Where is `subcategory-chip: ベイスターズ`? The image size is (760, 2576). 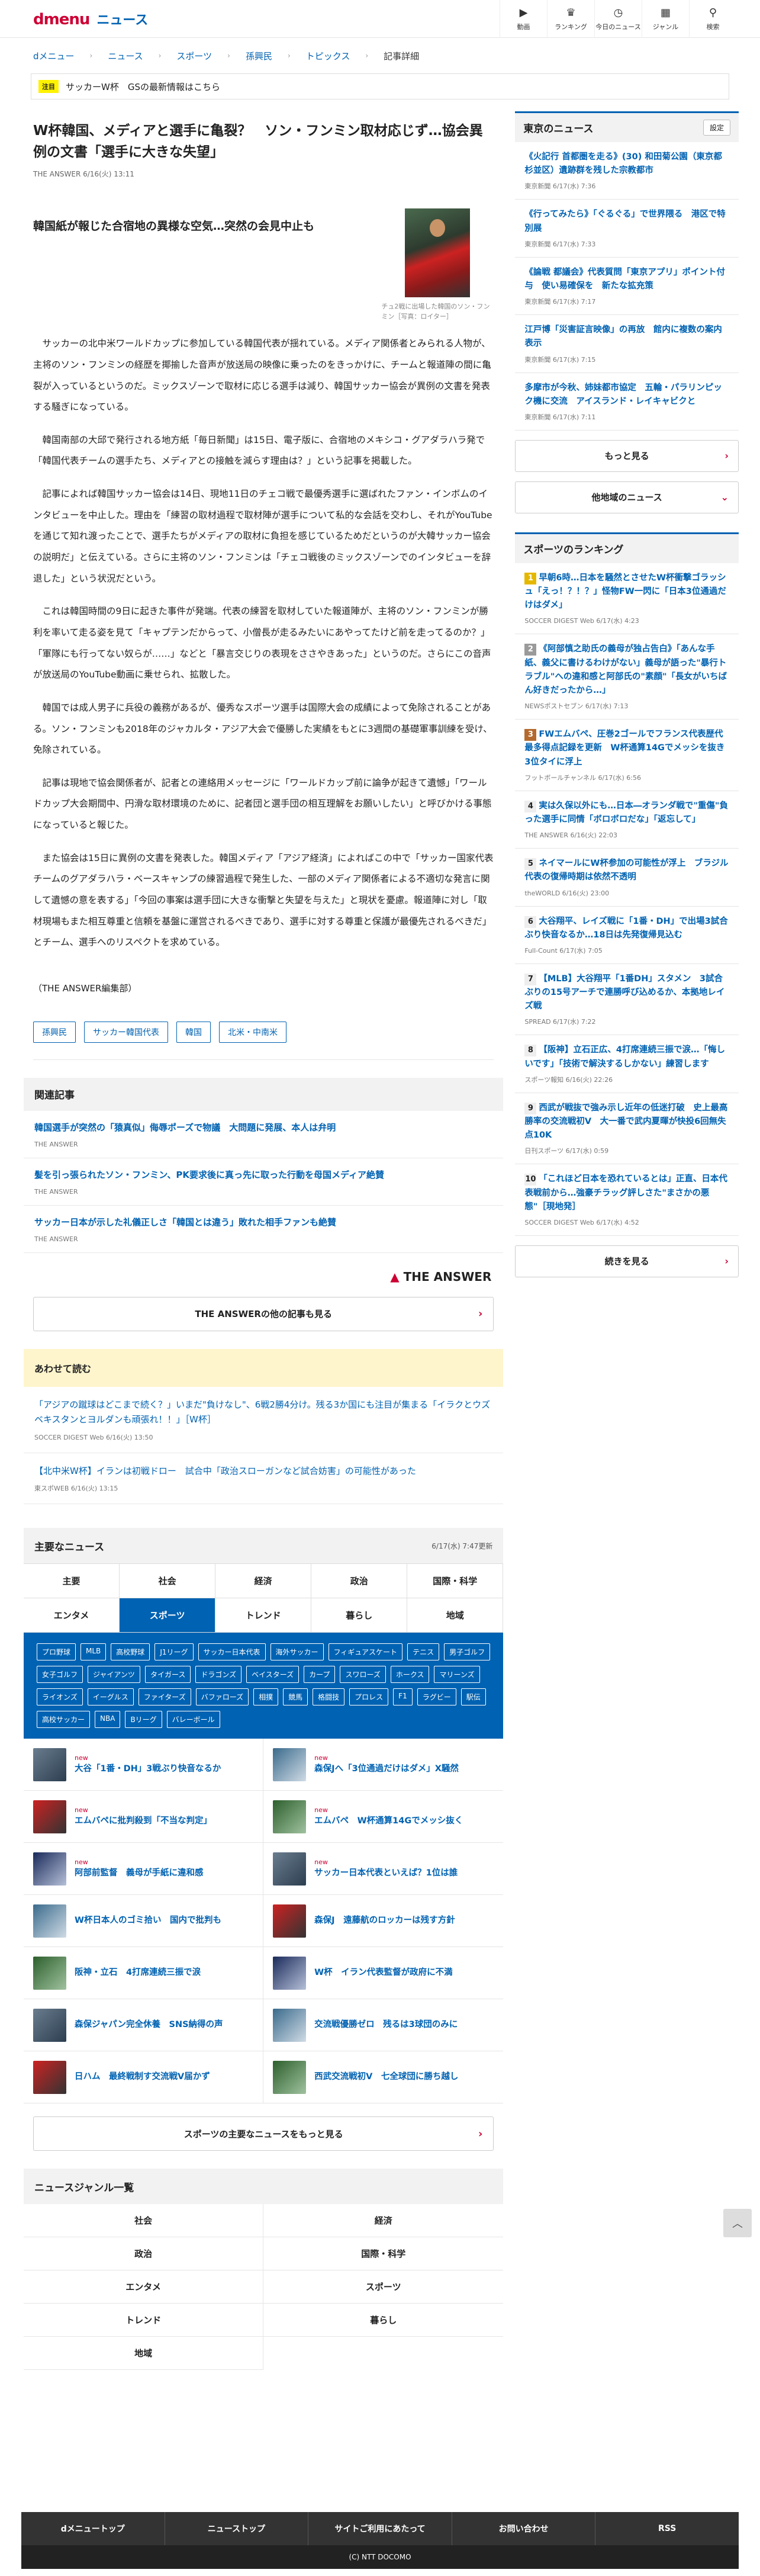 subcategory-chip: ベイスターズ is located at coordinates (273, 1675).